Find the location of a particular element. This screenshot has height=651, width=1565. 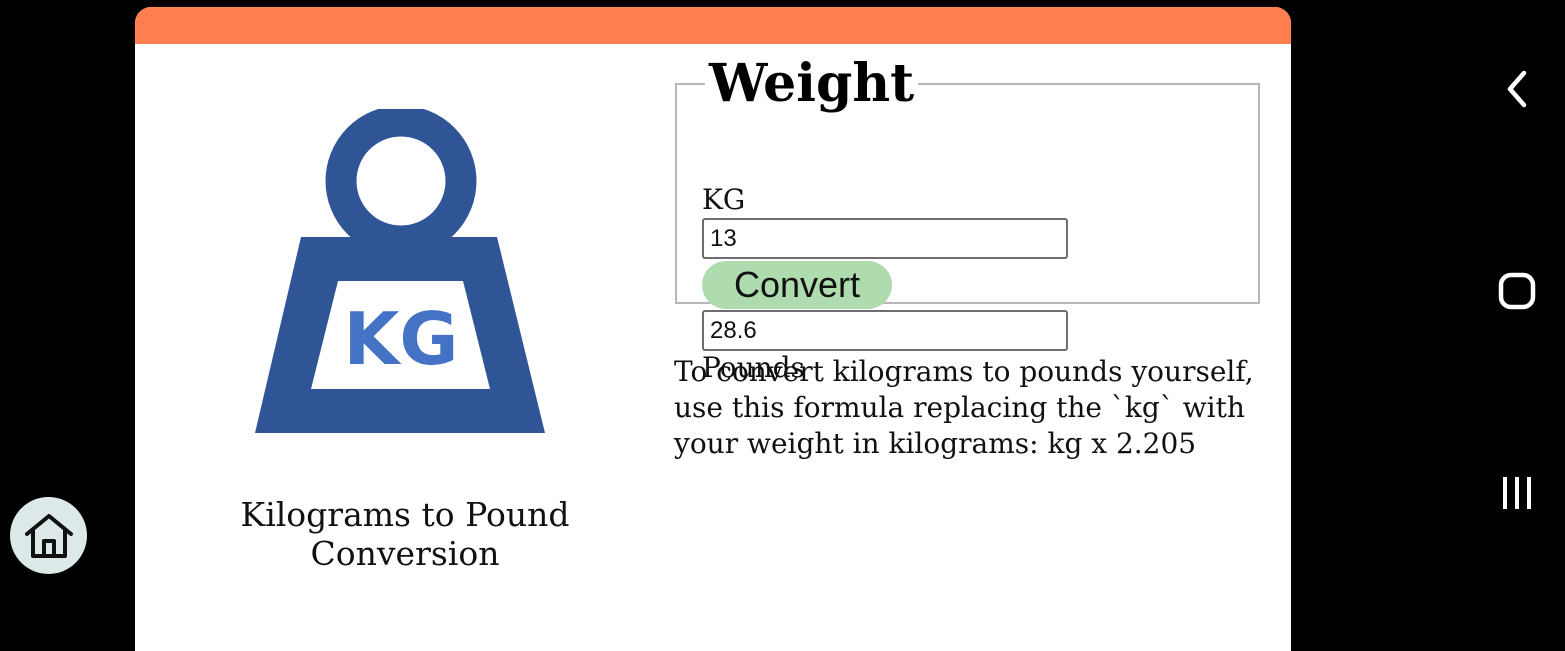

rounded-square-icon is located at coordinates (1517, 291).